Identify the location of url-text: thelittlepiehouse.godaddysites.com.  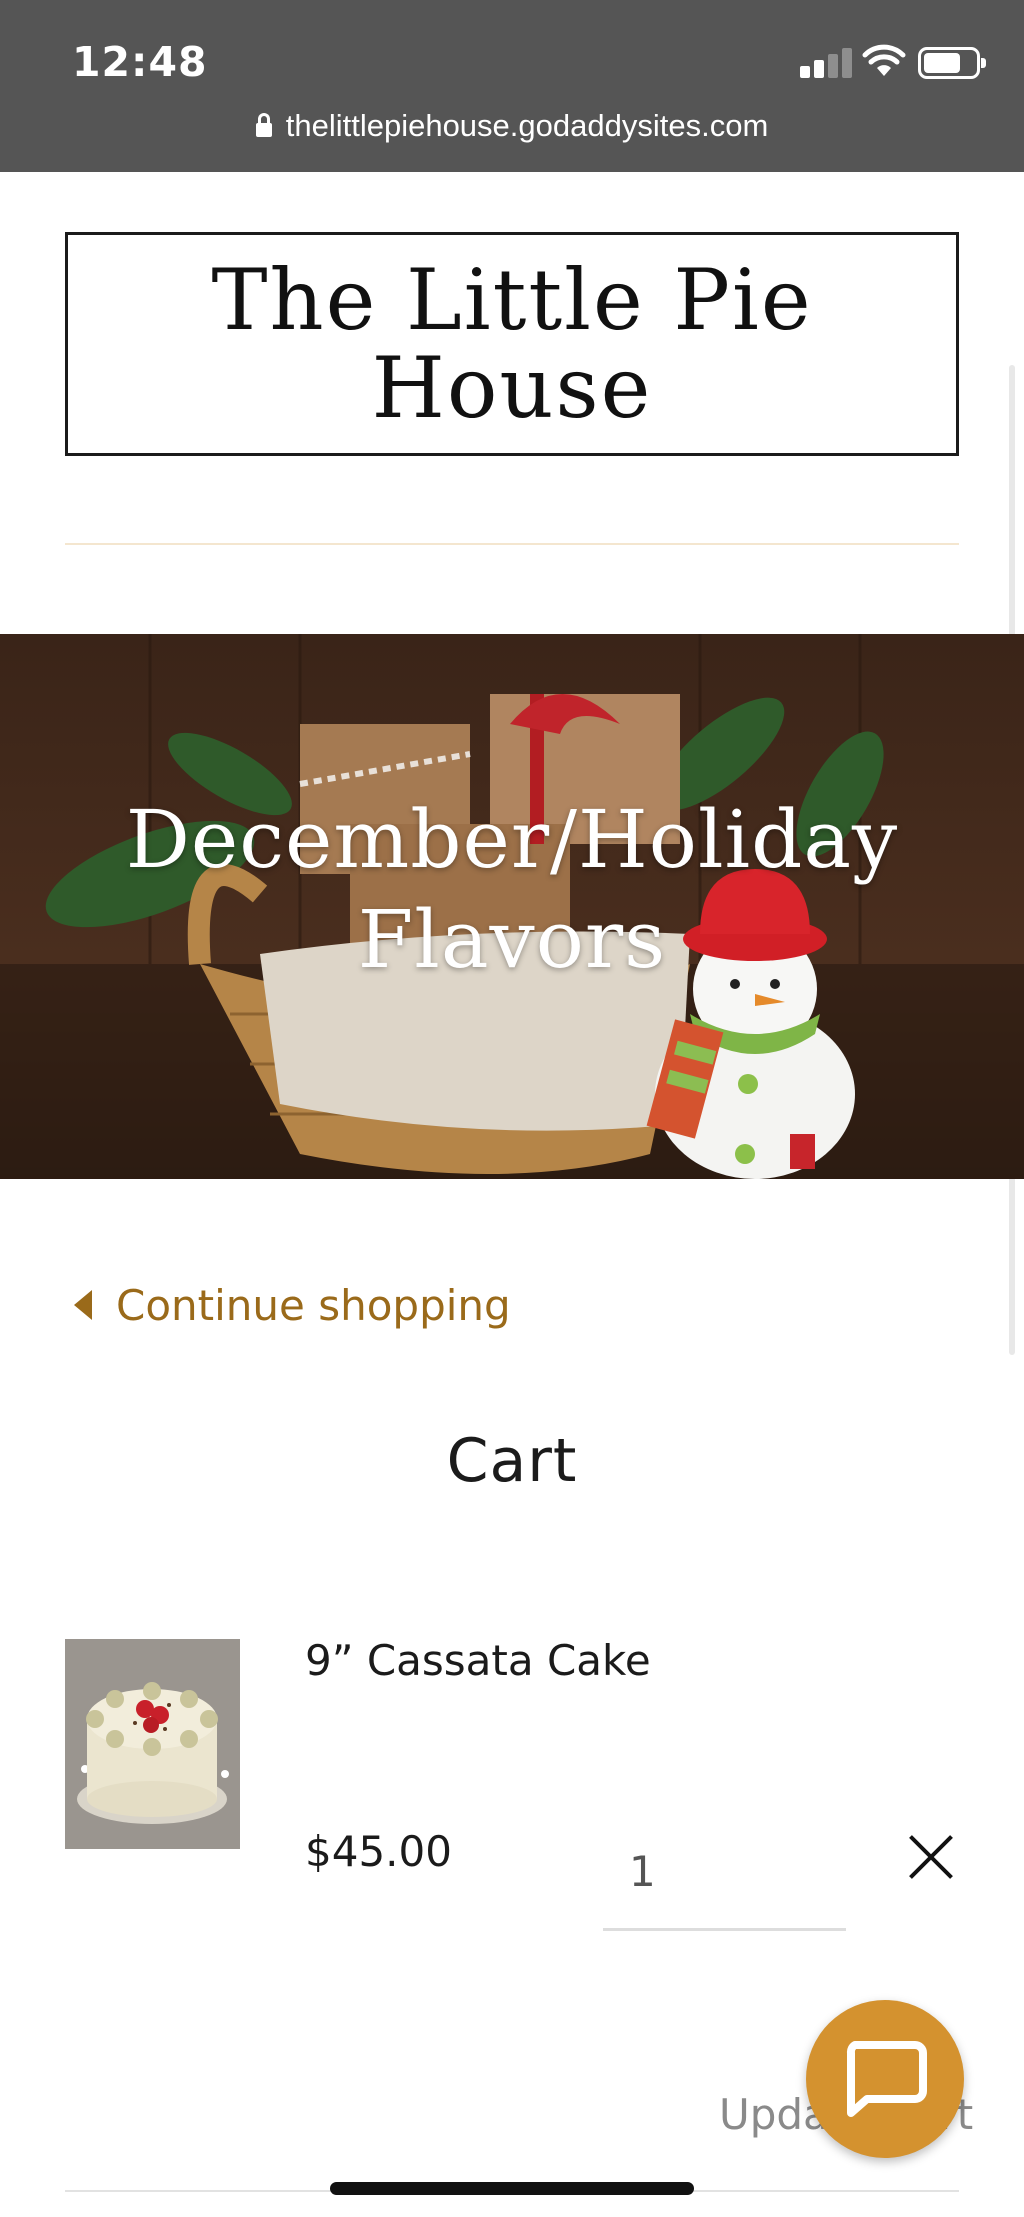
(527, 125).